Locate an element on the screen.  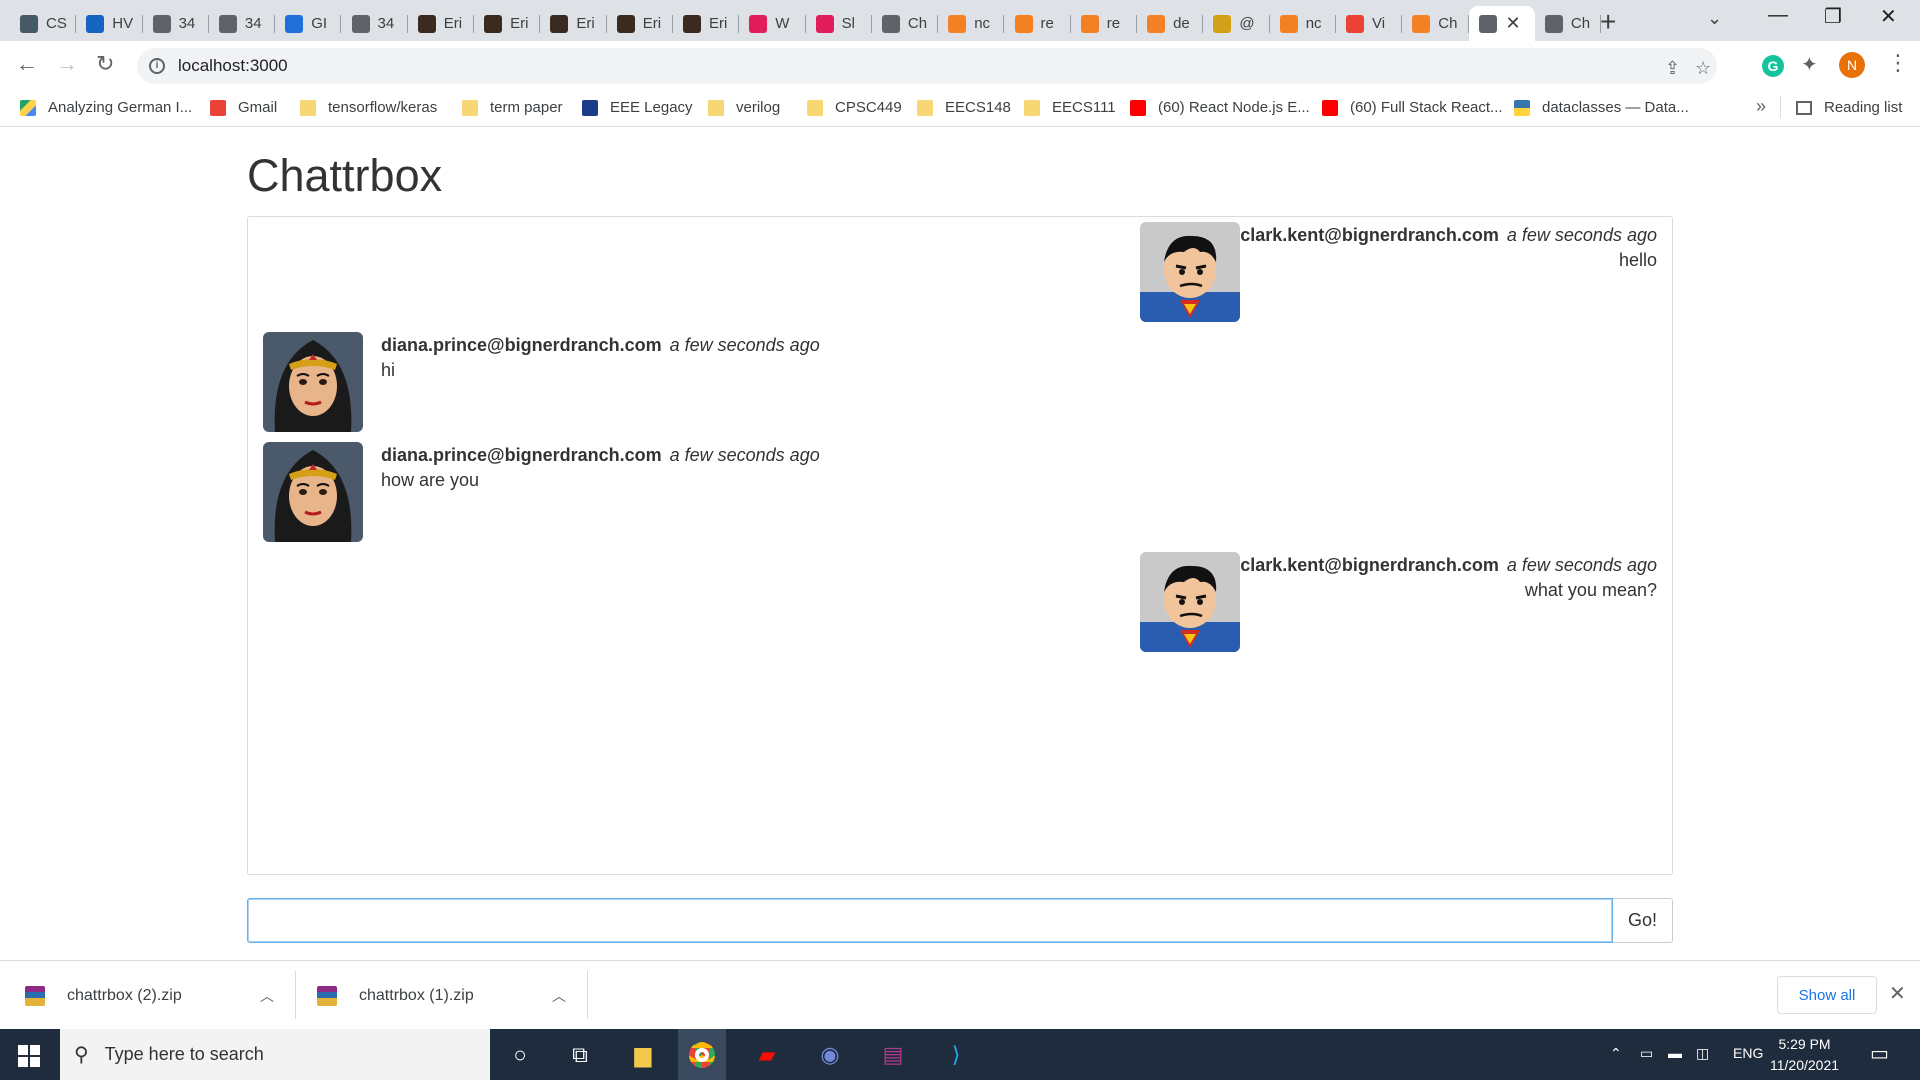
message-sender: clark.kent@bignerdranch.com is located at coordinates (1369, 565).